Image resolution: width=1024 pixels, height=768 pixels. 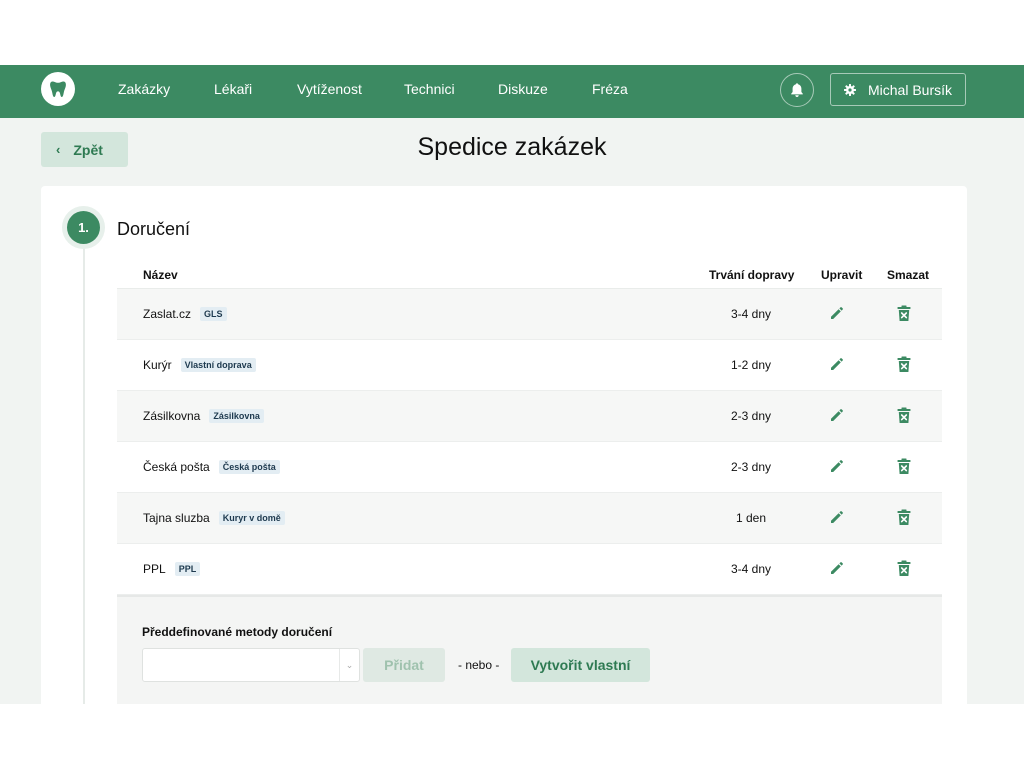 What do you see at coordinates (84, 462) in the screenshot?
I see `step-connector-line` at bounding box center [84, 462].